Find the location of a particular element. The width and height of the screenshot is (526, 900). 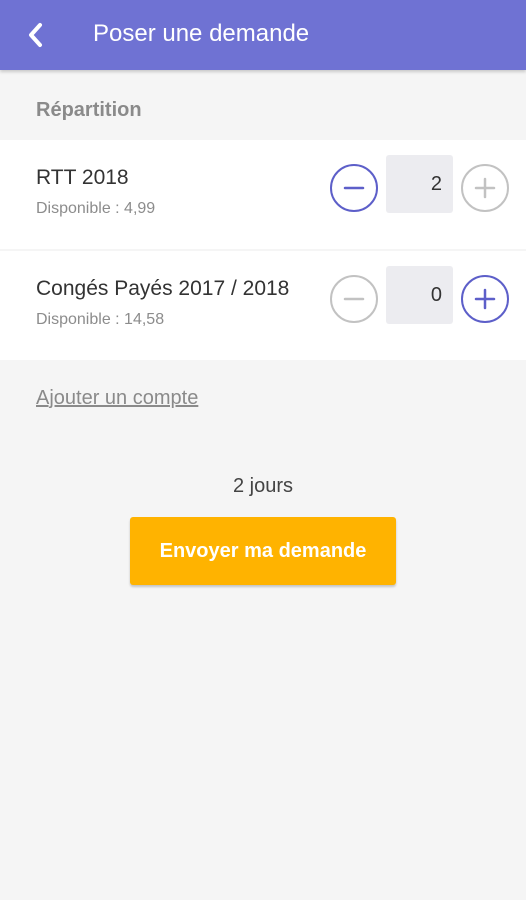

quantity-field: 2 is located at coordinates (419, 184).